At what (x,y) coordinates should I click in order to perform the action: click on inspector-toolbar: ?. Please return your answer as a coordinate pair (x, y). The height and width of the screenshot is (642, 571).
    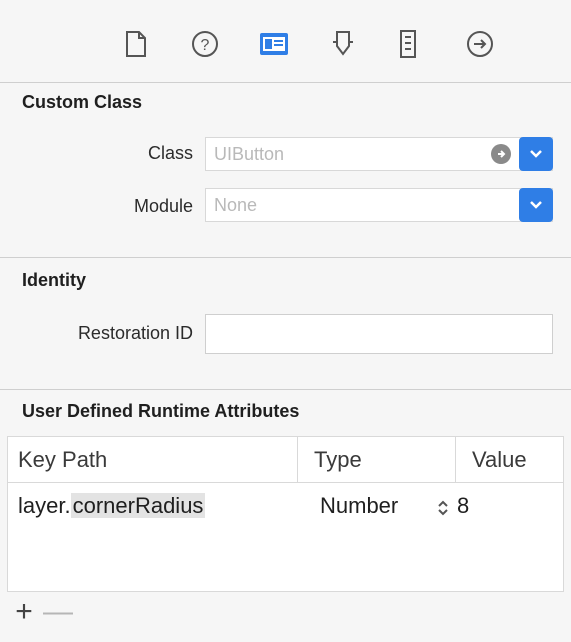
    Looking at the image, I should click on (285, 41).